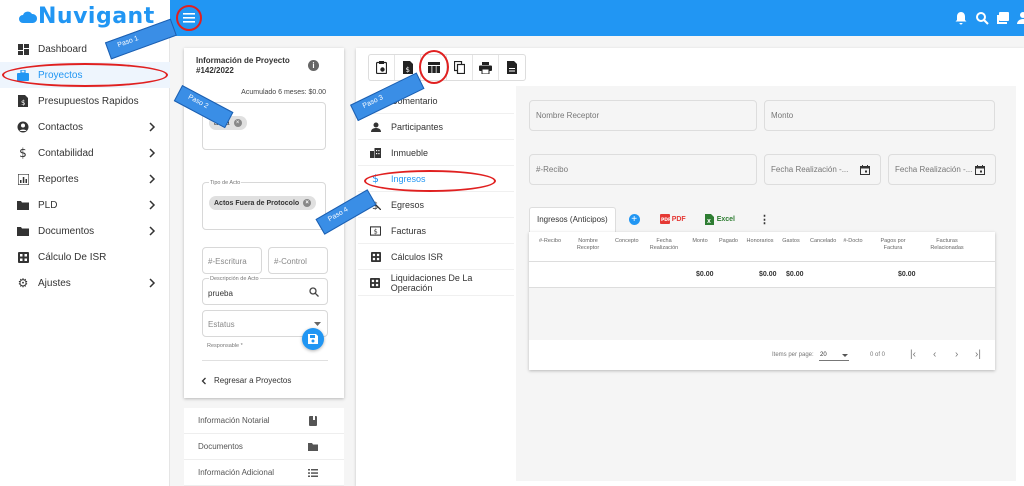 The image size is (1024, 486). I want to click on file-dollar-icon: $, so click(407, 67).